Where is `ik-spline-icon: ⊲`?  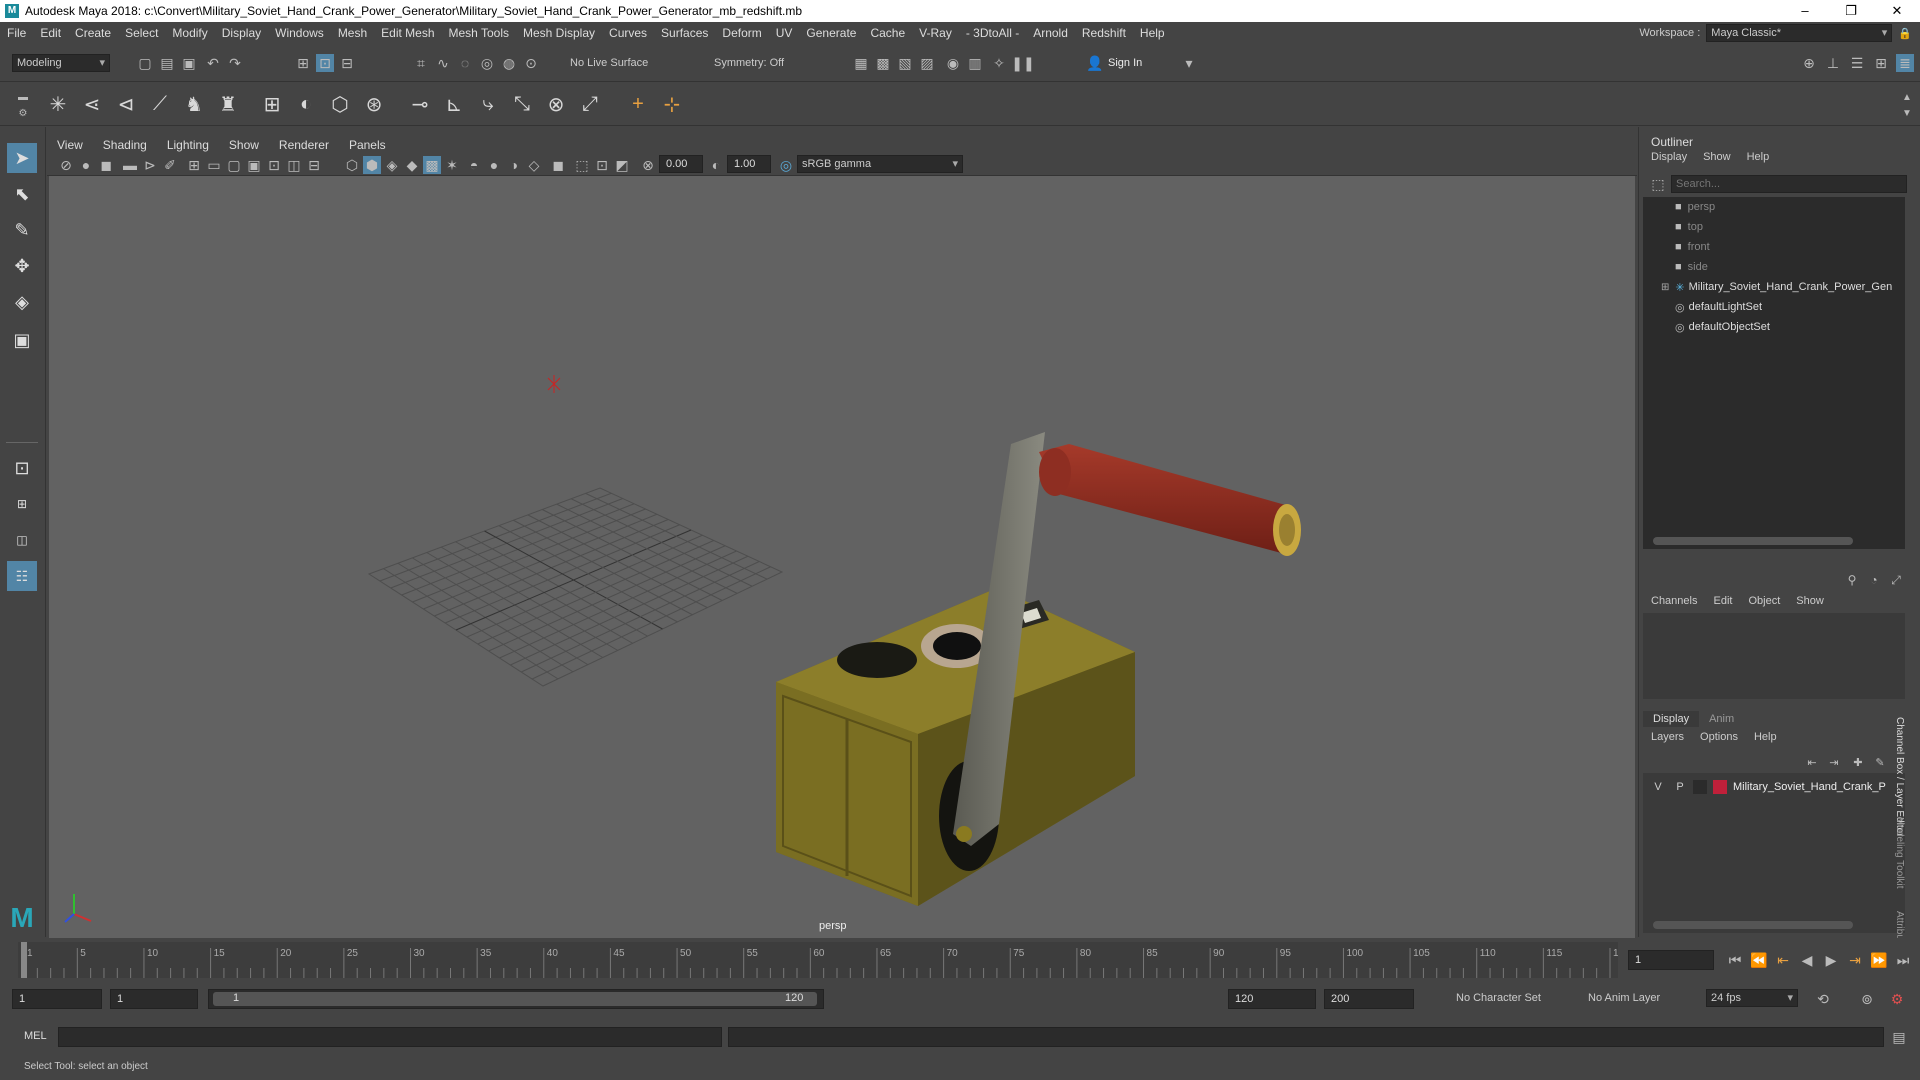
ik-spline-icon: ⊲ is located at coordinates (126, 104).